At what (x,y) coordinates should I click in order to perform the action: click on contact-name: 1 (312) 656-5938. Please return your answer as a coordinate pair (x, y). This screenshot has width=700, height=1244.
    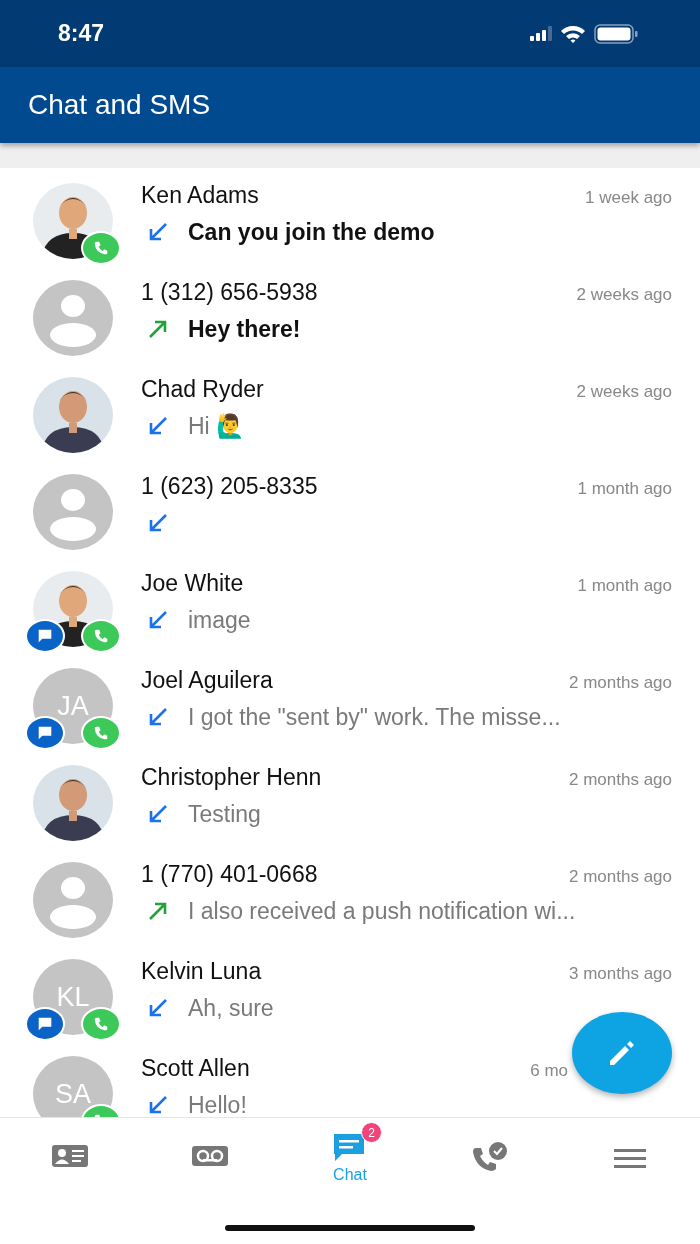
    Looking at the image, I should click on (229, 292).